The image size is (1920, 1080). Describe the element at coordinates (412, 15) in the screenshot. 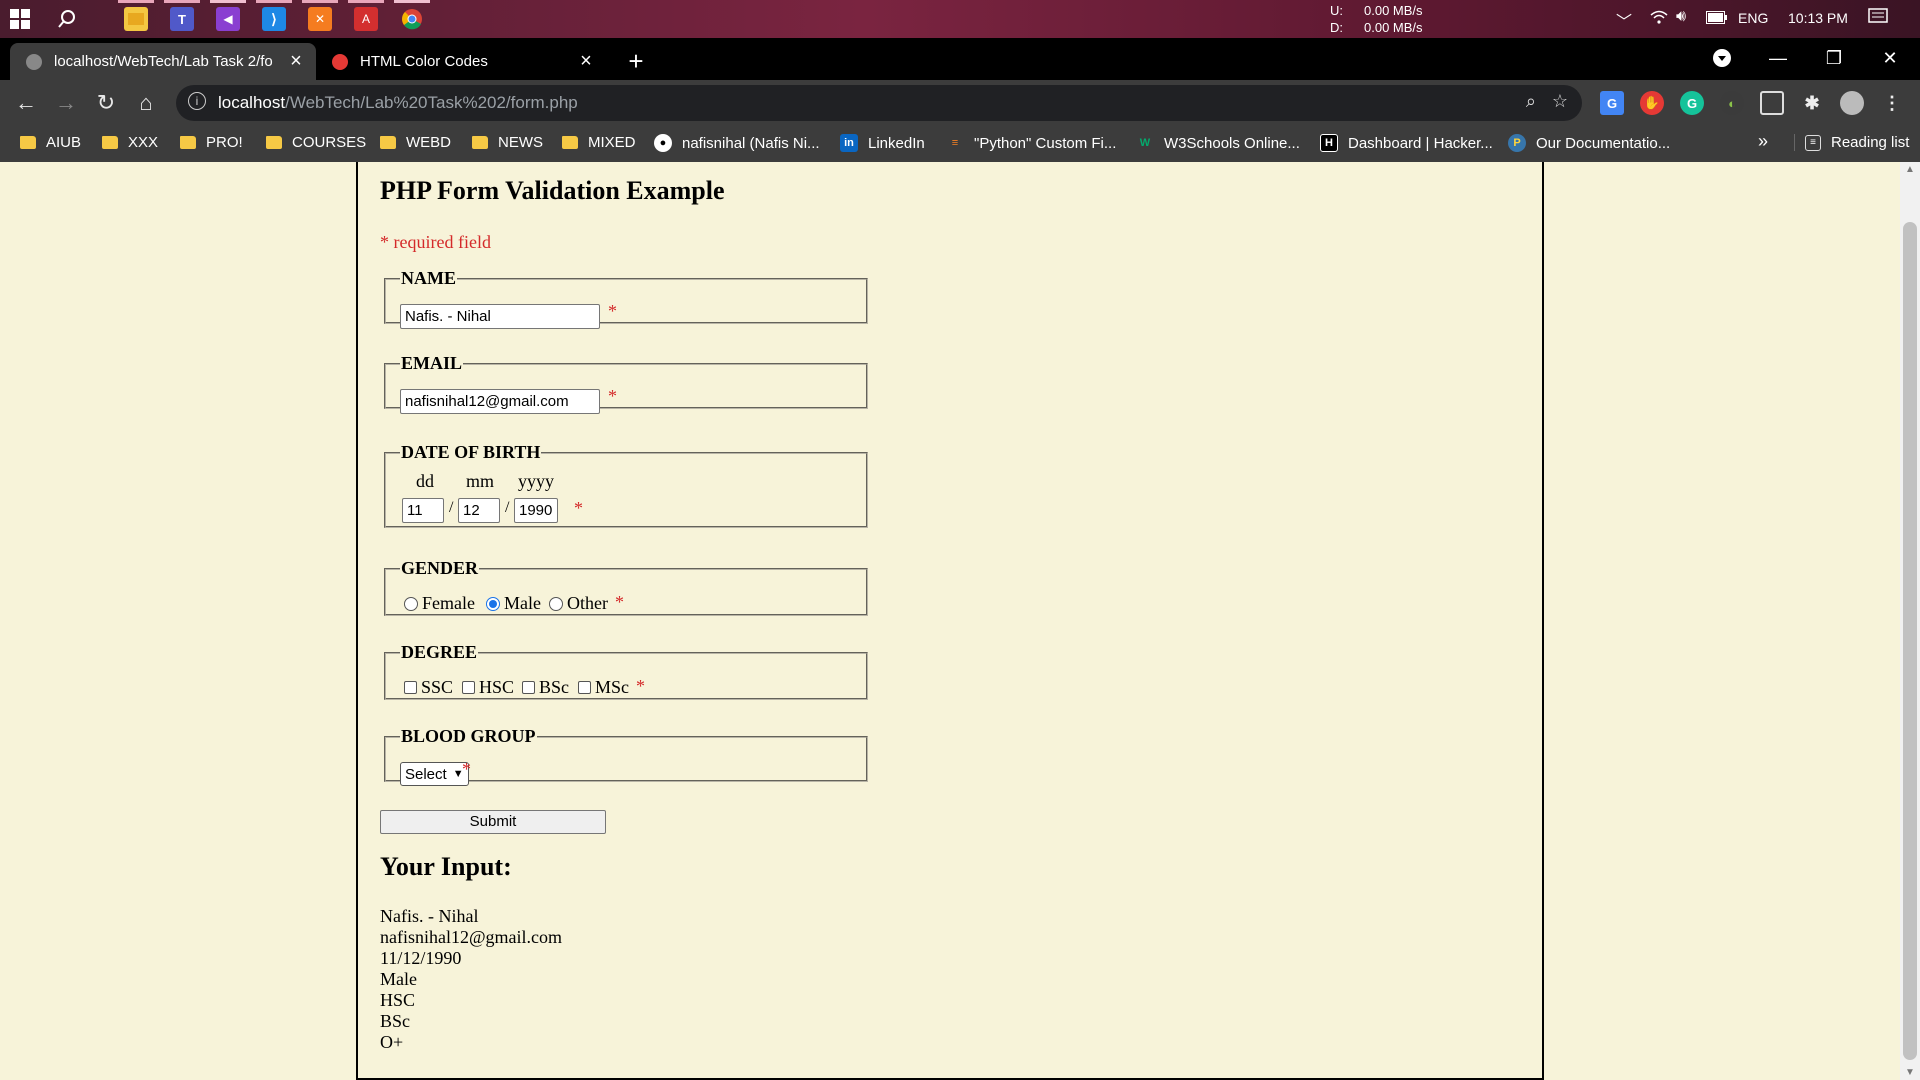

I see `chrome-icon` at that location.